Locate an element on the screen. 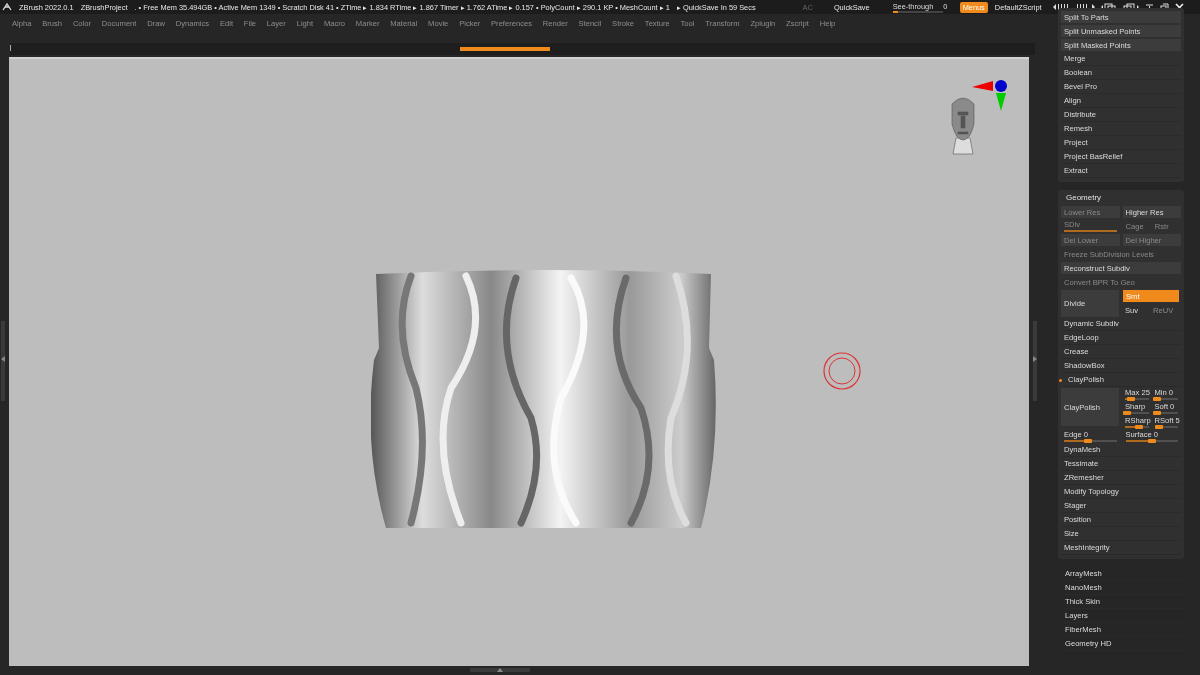 This screenshot has width=1200, height=675. metal-vase-drawing is located at coordinates (544, 398).